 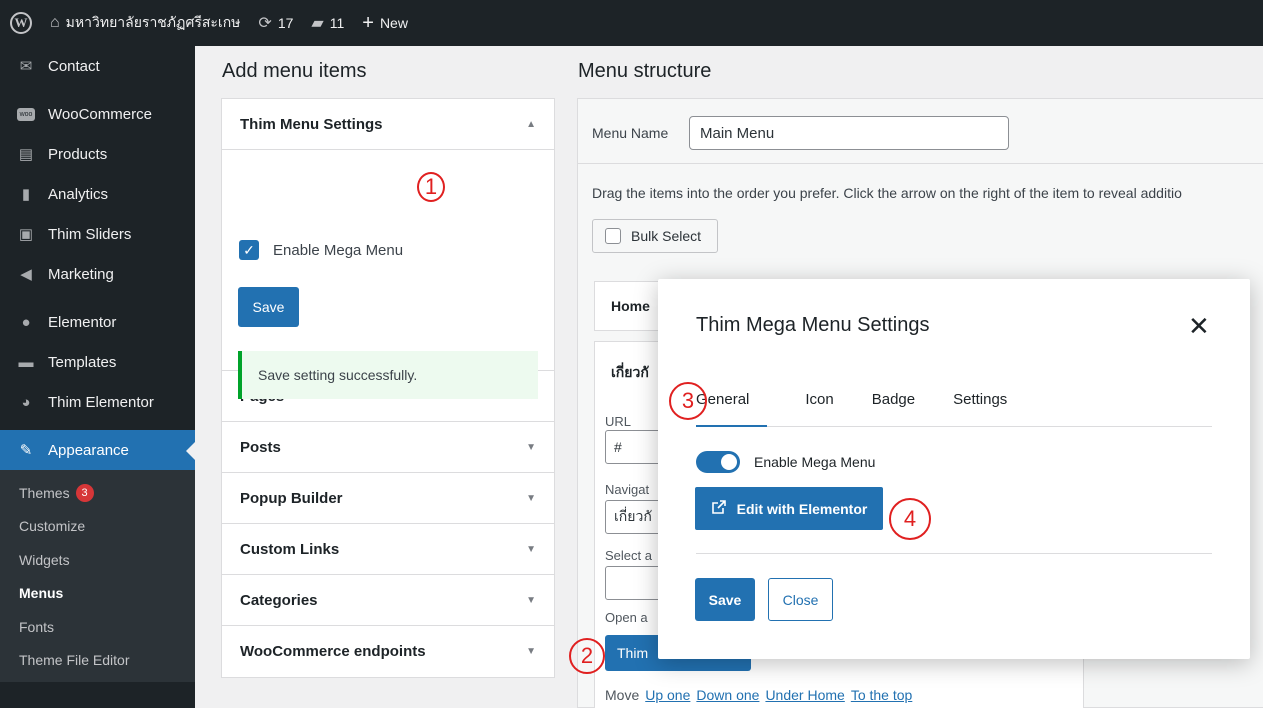 I want to click on sidebar-item-woocommerce: woo WooCommerce, so click(x=97, y=114).